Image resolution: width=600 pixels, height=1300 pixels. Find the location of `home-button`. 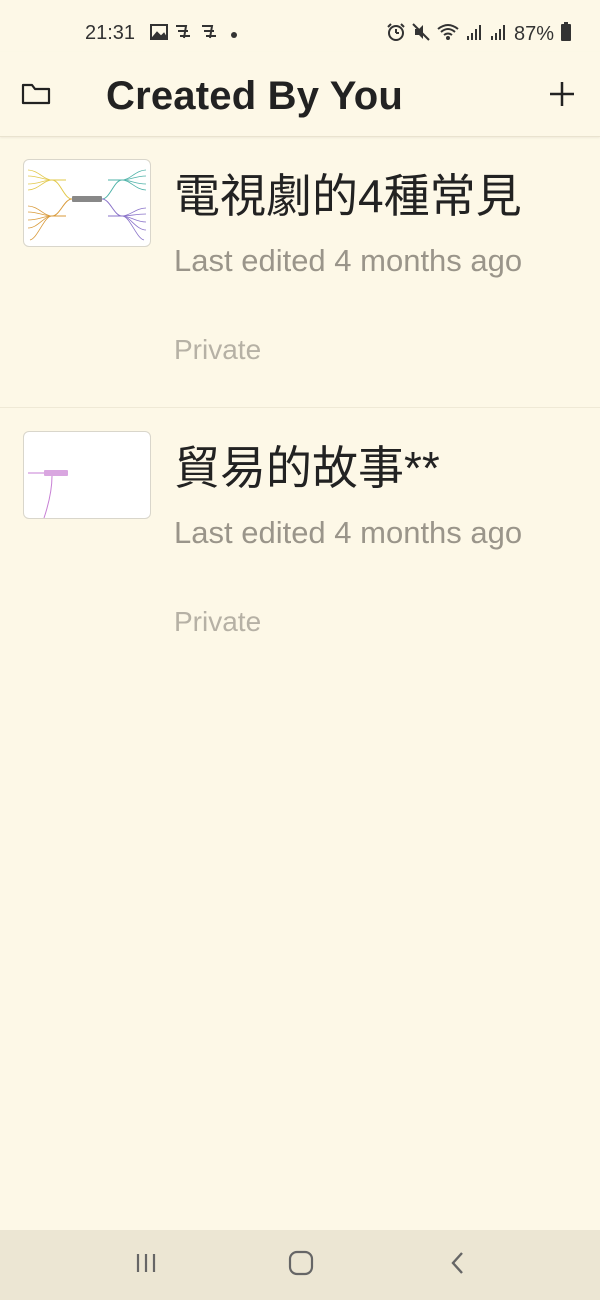

home-button is located at coordinates (301, 1265).